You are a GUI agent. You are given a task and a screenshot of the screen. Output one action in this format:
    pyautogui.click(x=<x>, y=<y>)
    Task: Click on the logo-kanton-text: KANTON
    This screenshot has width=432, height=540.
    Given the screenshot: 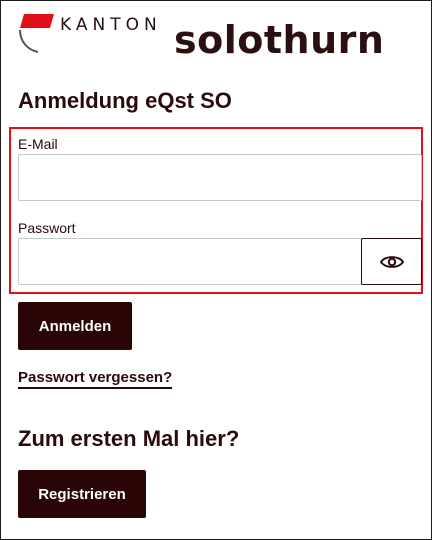 What is the action you would take?
    pyautogui.click(x=111, y=25)
    